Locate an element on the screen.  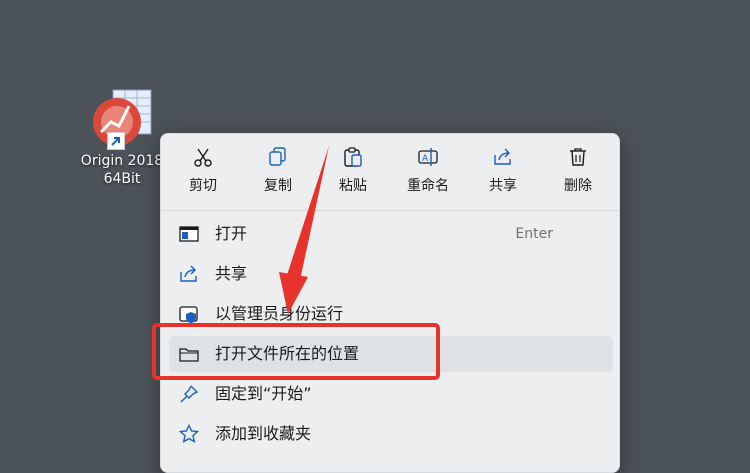
menu-item-label: 添加到收藏夹 is located at coordinates (263, 433).